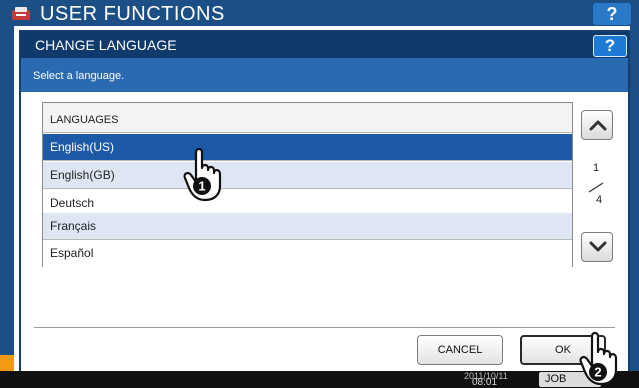 This screenshot has width=639, height=388. I want to click on instruction-text: Select a language., so click(79, 76).